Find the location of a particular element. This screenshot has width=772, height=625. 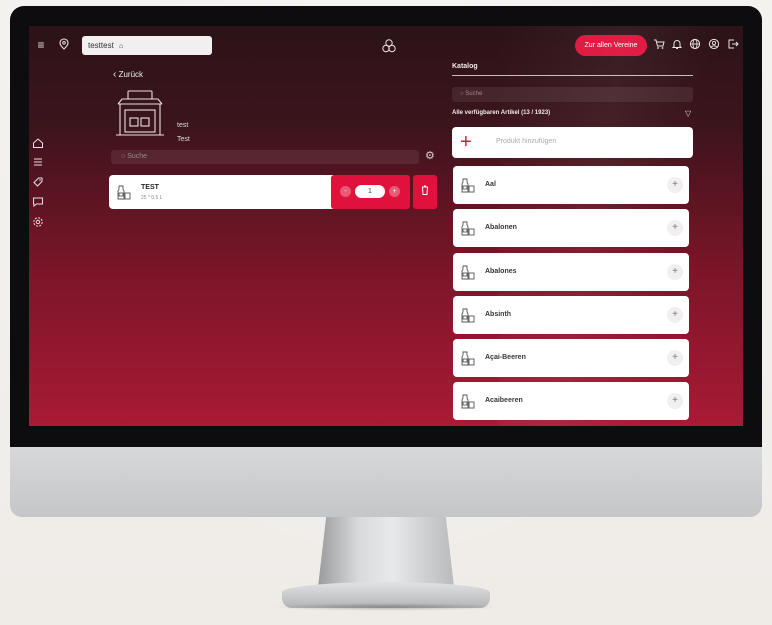

catalog-divider is located at coordinates (572, 75).